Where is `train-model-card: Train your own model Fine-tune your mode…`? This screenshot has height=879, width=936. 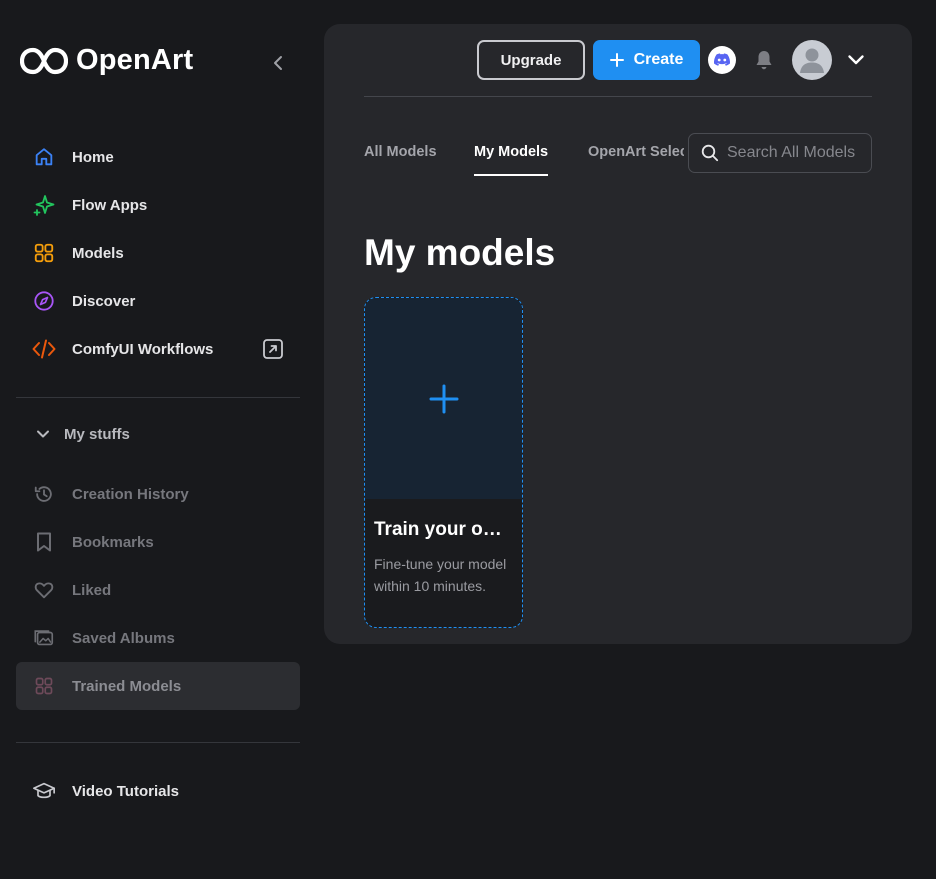
train-model-card: Train your own model Fine-tune your mode… is located at coordinates (443, 462).